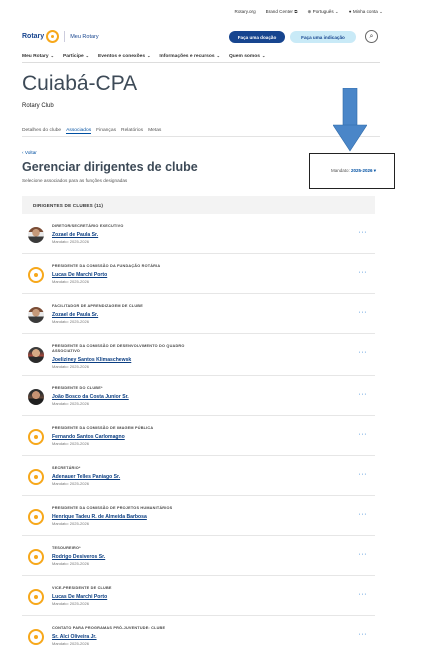 Image resolution: width=431 pixels, height=668 pixels. What do you see at coordinates (33, 36) in the screenshot?
I see `logo-wordmark: Rotary` at bounding box center [33, 36].